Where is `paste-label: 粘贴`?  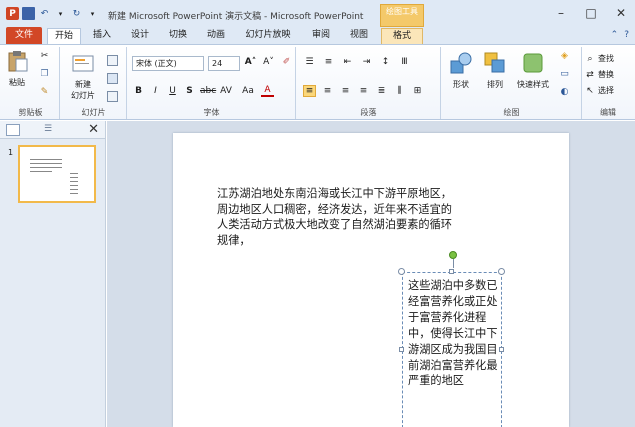 paste-label: 粘贴 is located at coordinates (17, 82).